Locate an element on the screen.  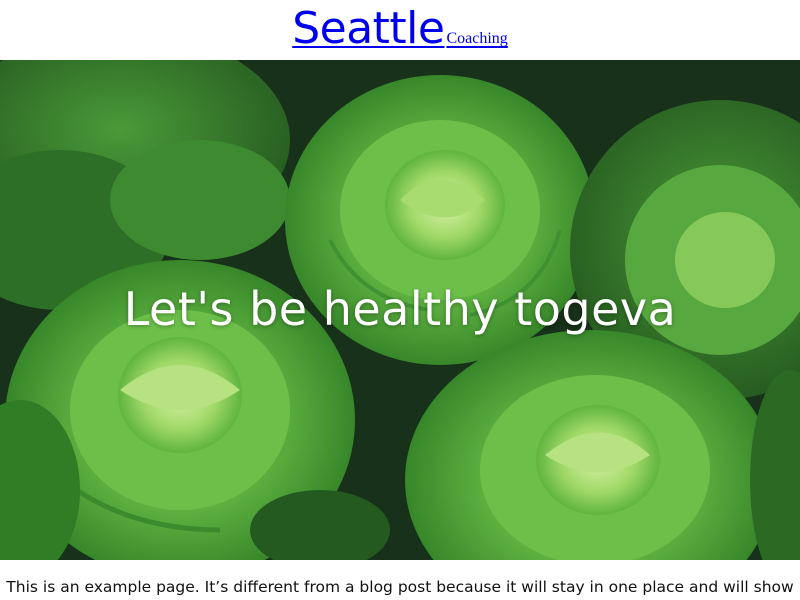
site-title: Seattle is located at coordinates (368, 29).